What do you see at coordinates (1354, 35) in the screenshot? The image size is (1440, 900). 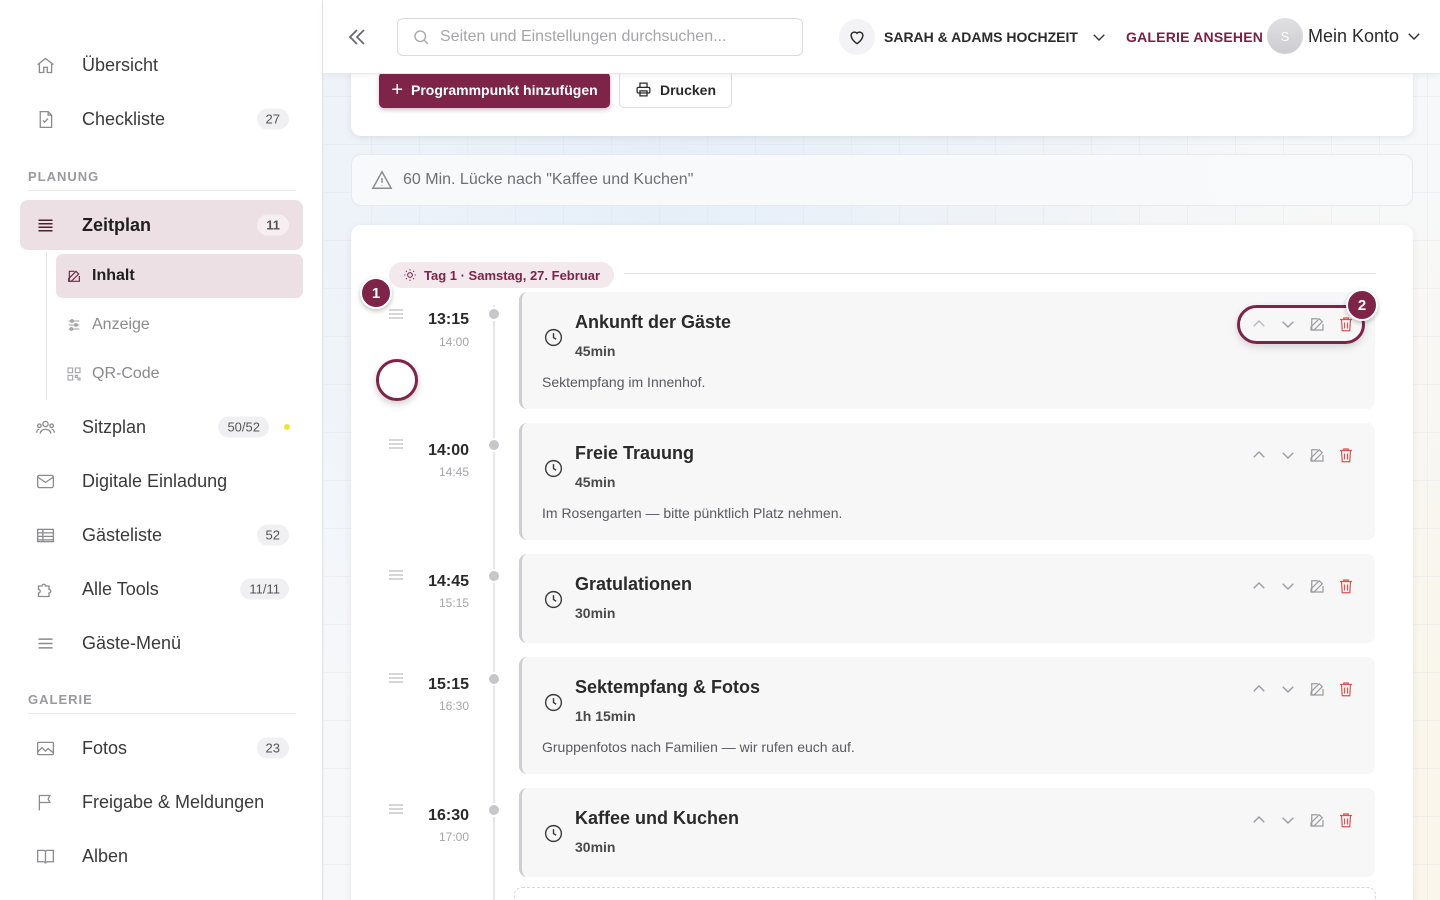 I see `account-label: Mein Konto` at bounding box center [1354, 35].